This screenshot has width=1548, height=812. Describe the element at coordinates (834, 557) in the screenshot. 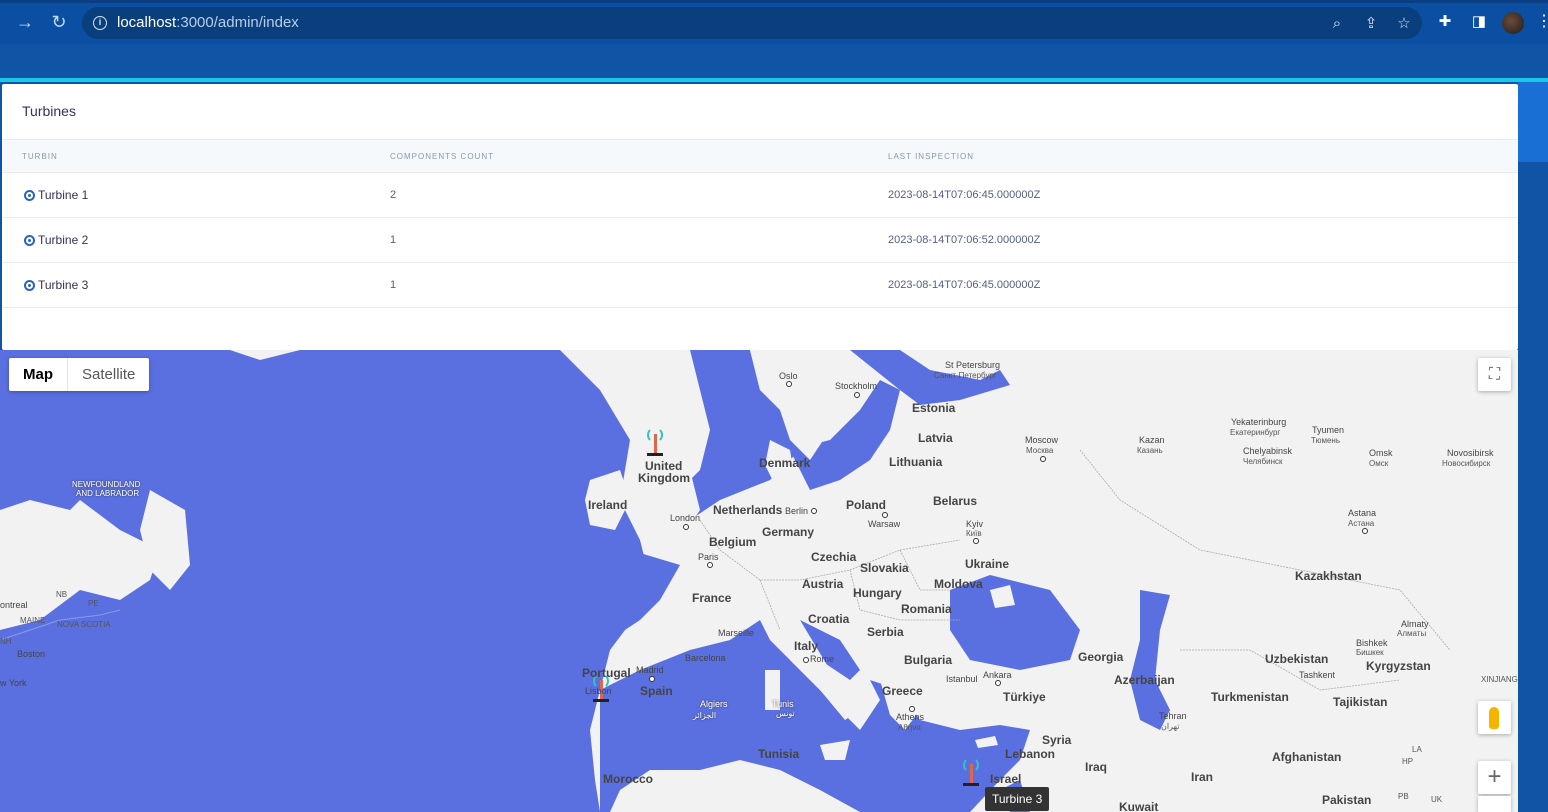

I see `map-label: Czechia` at that location.